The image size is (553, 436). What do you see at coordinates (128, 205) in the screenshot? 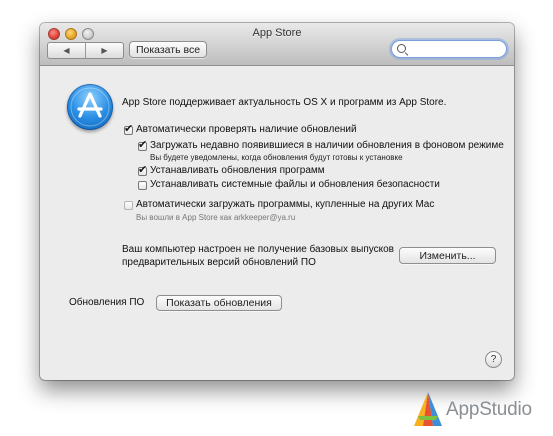
I see `auto-download-checkbox` at bounding box center [128, 205].